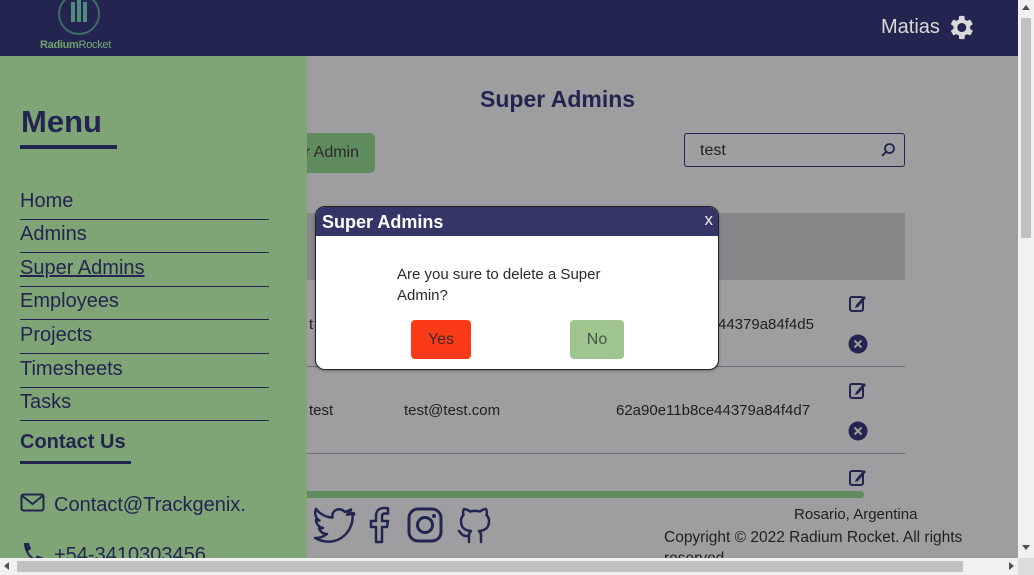 Image resolution: width=1034 pixels, height=575 pixels. I want to click on scroll-down-arrow-icon, so click(1026, 547).